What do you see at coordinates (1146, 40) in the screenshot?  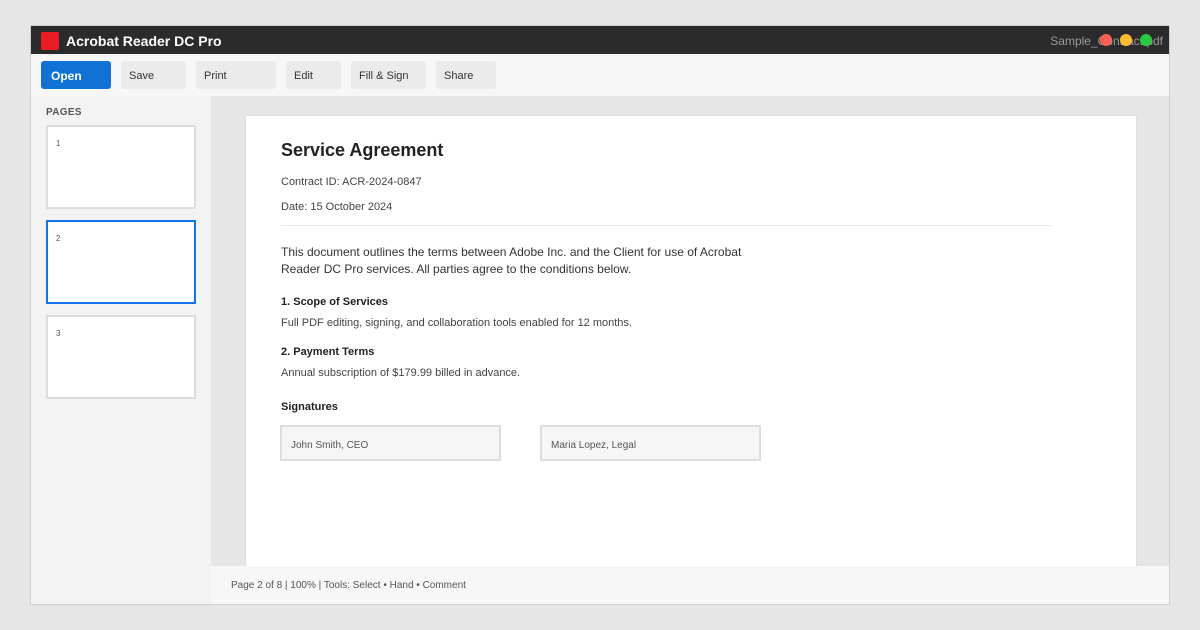 I see `maximize-window-button` at bounding box center [1146, 40].